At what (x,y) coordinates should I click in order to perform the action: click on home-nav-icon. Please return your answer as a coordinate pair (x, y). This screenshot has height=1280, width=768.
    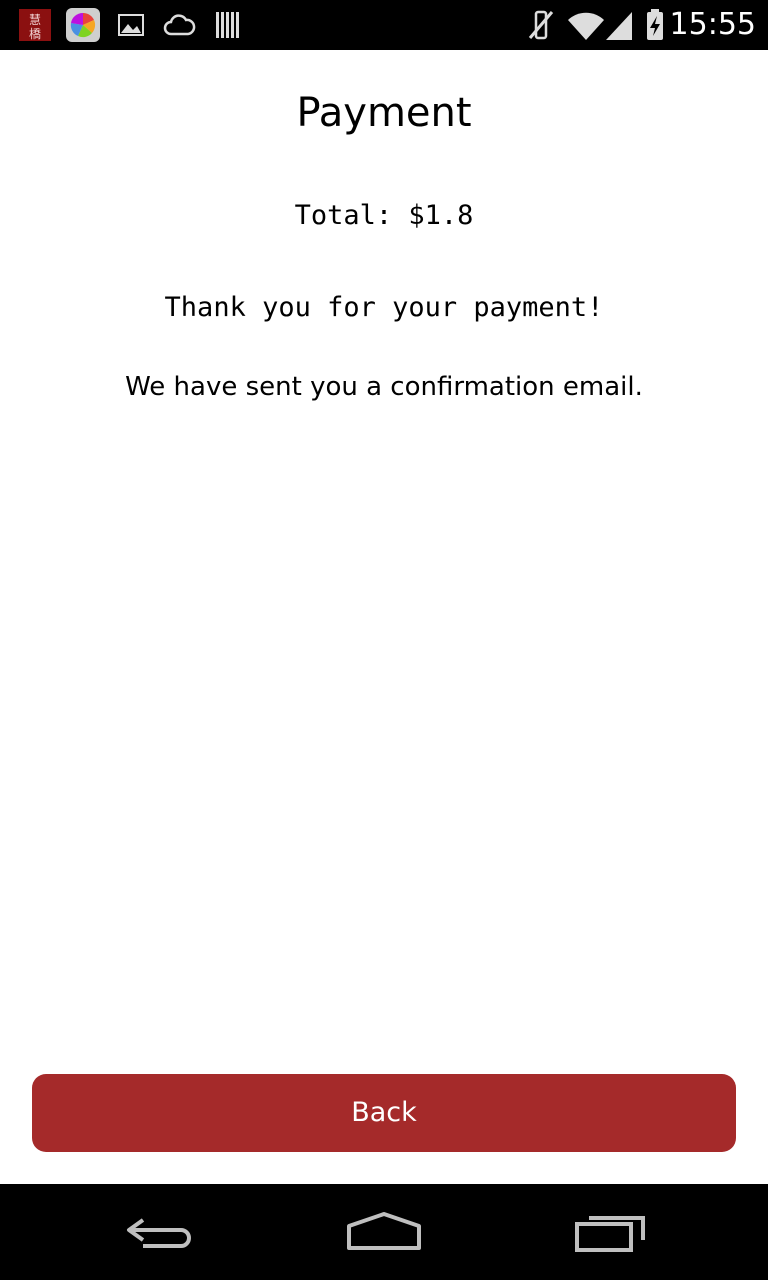
    Looking at the image, I should click on (384, 1232).